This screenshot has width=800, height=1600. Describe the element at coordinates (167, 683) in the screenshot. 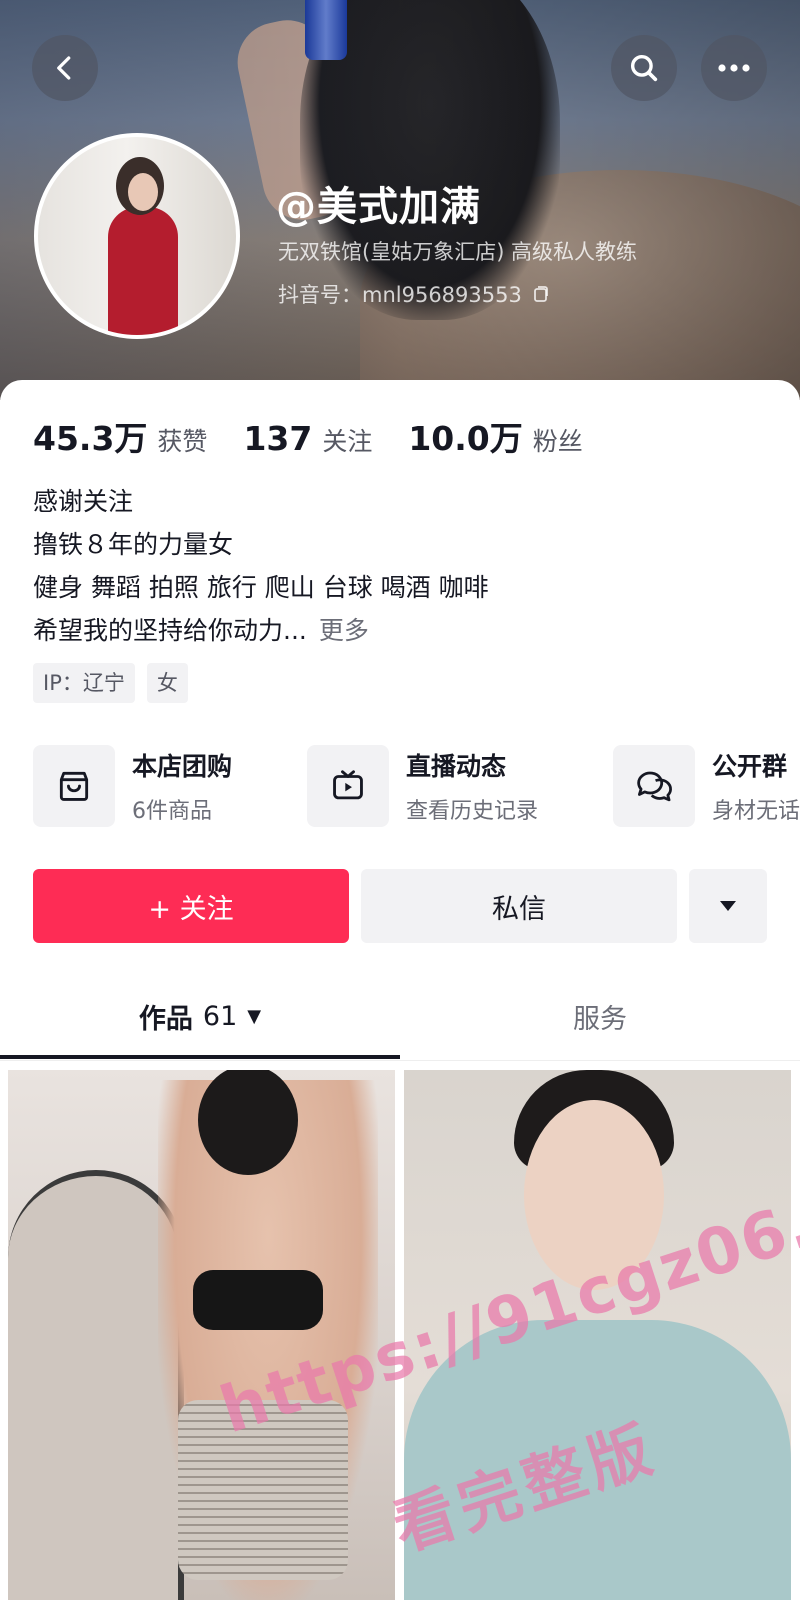

I see `gender-tag: 女` at that location.